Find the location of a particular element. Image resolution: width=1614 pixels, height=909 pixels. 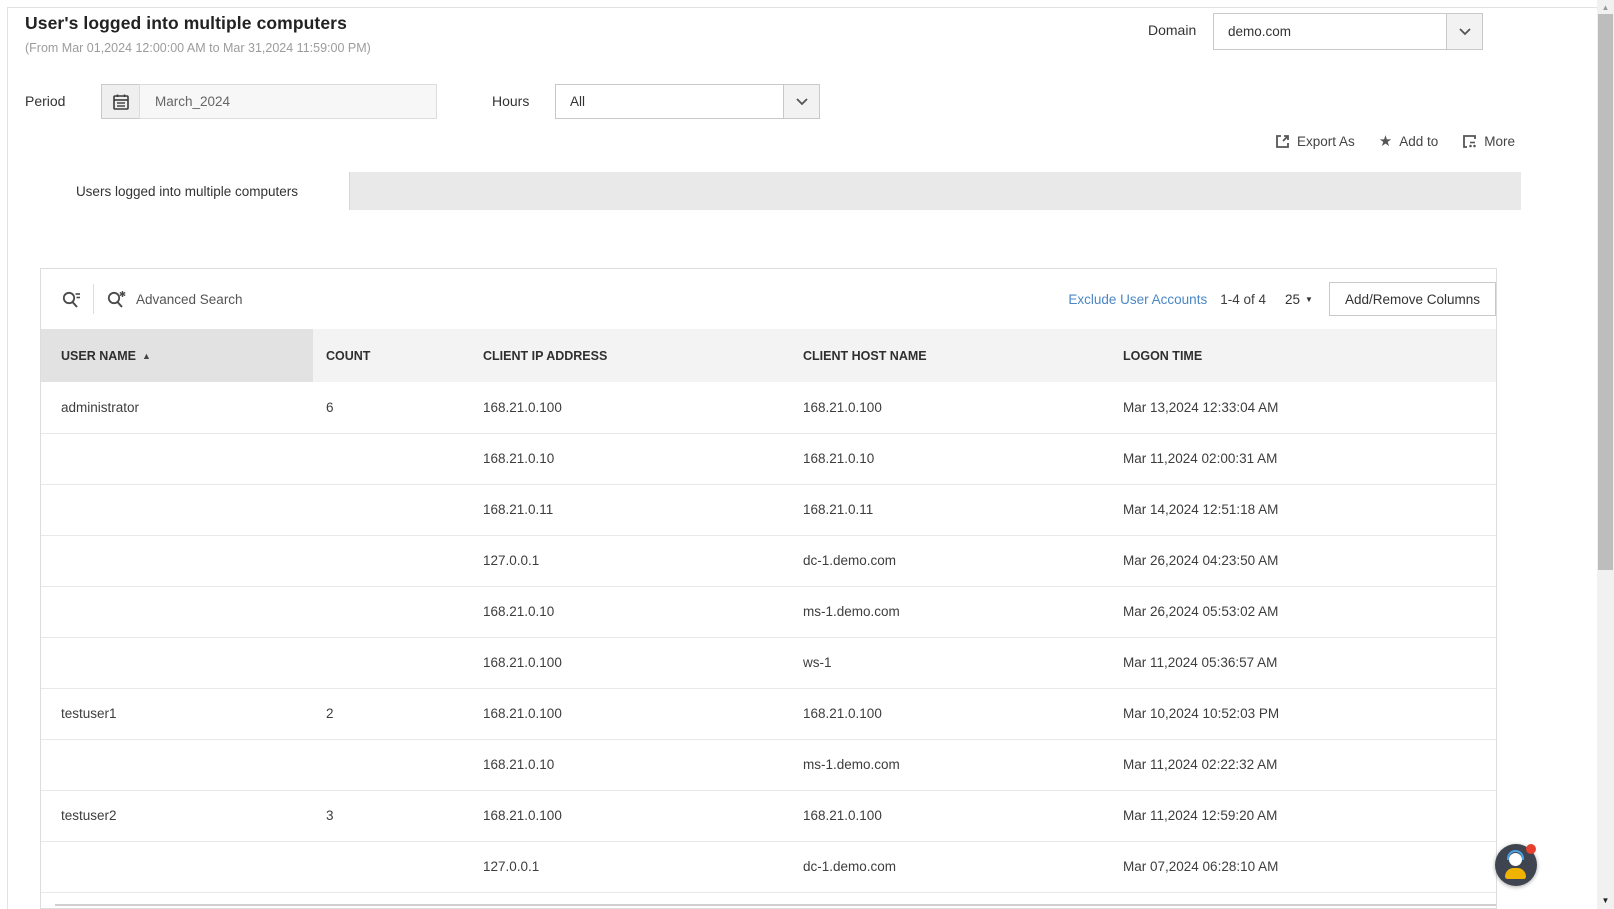

hours-select: All is located at coordinates (687, 101).